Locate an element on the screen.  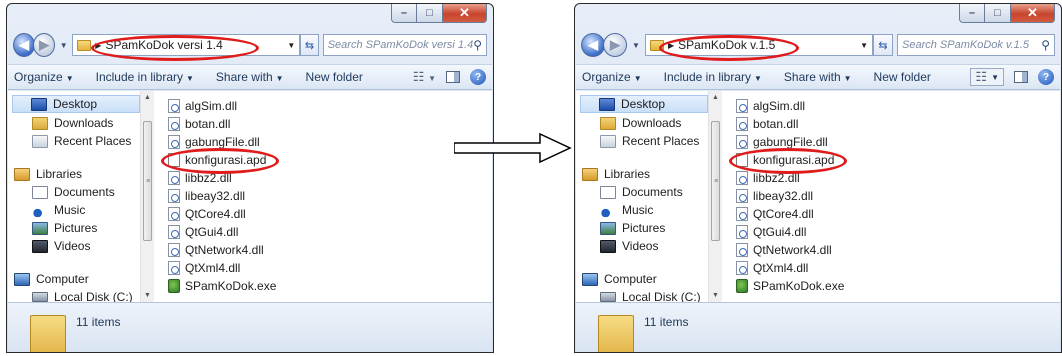
file-name: QtGui4.dll is located at coordinates (212, 232).